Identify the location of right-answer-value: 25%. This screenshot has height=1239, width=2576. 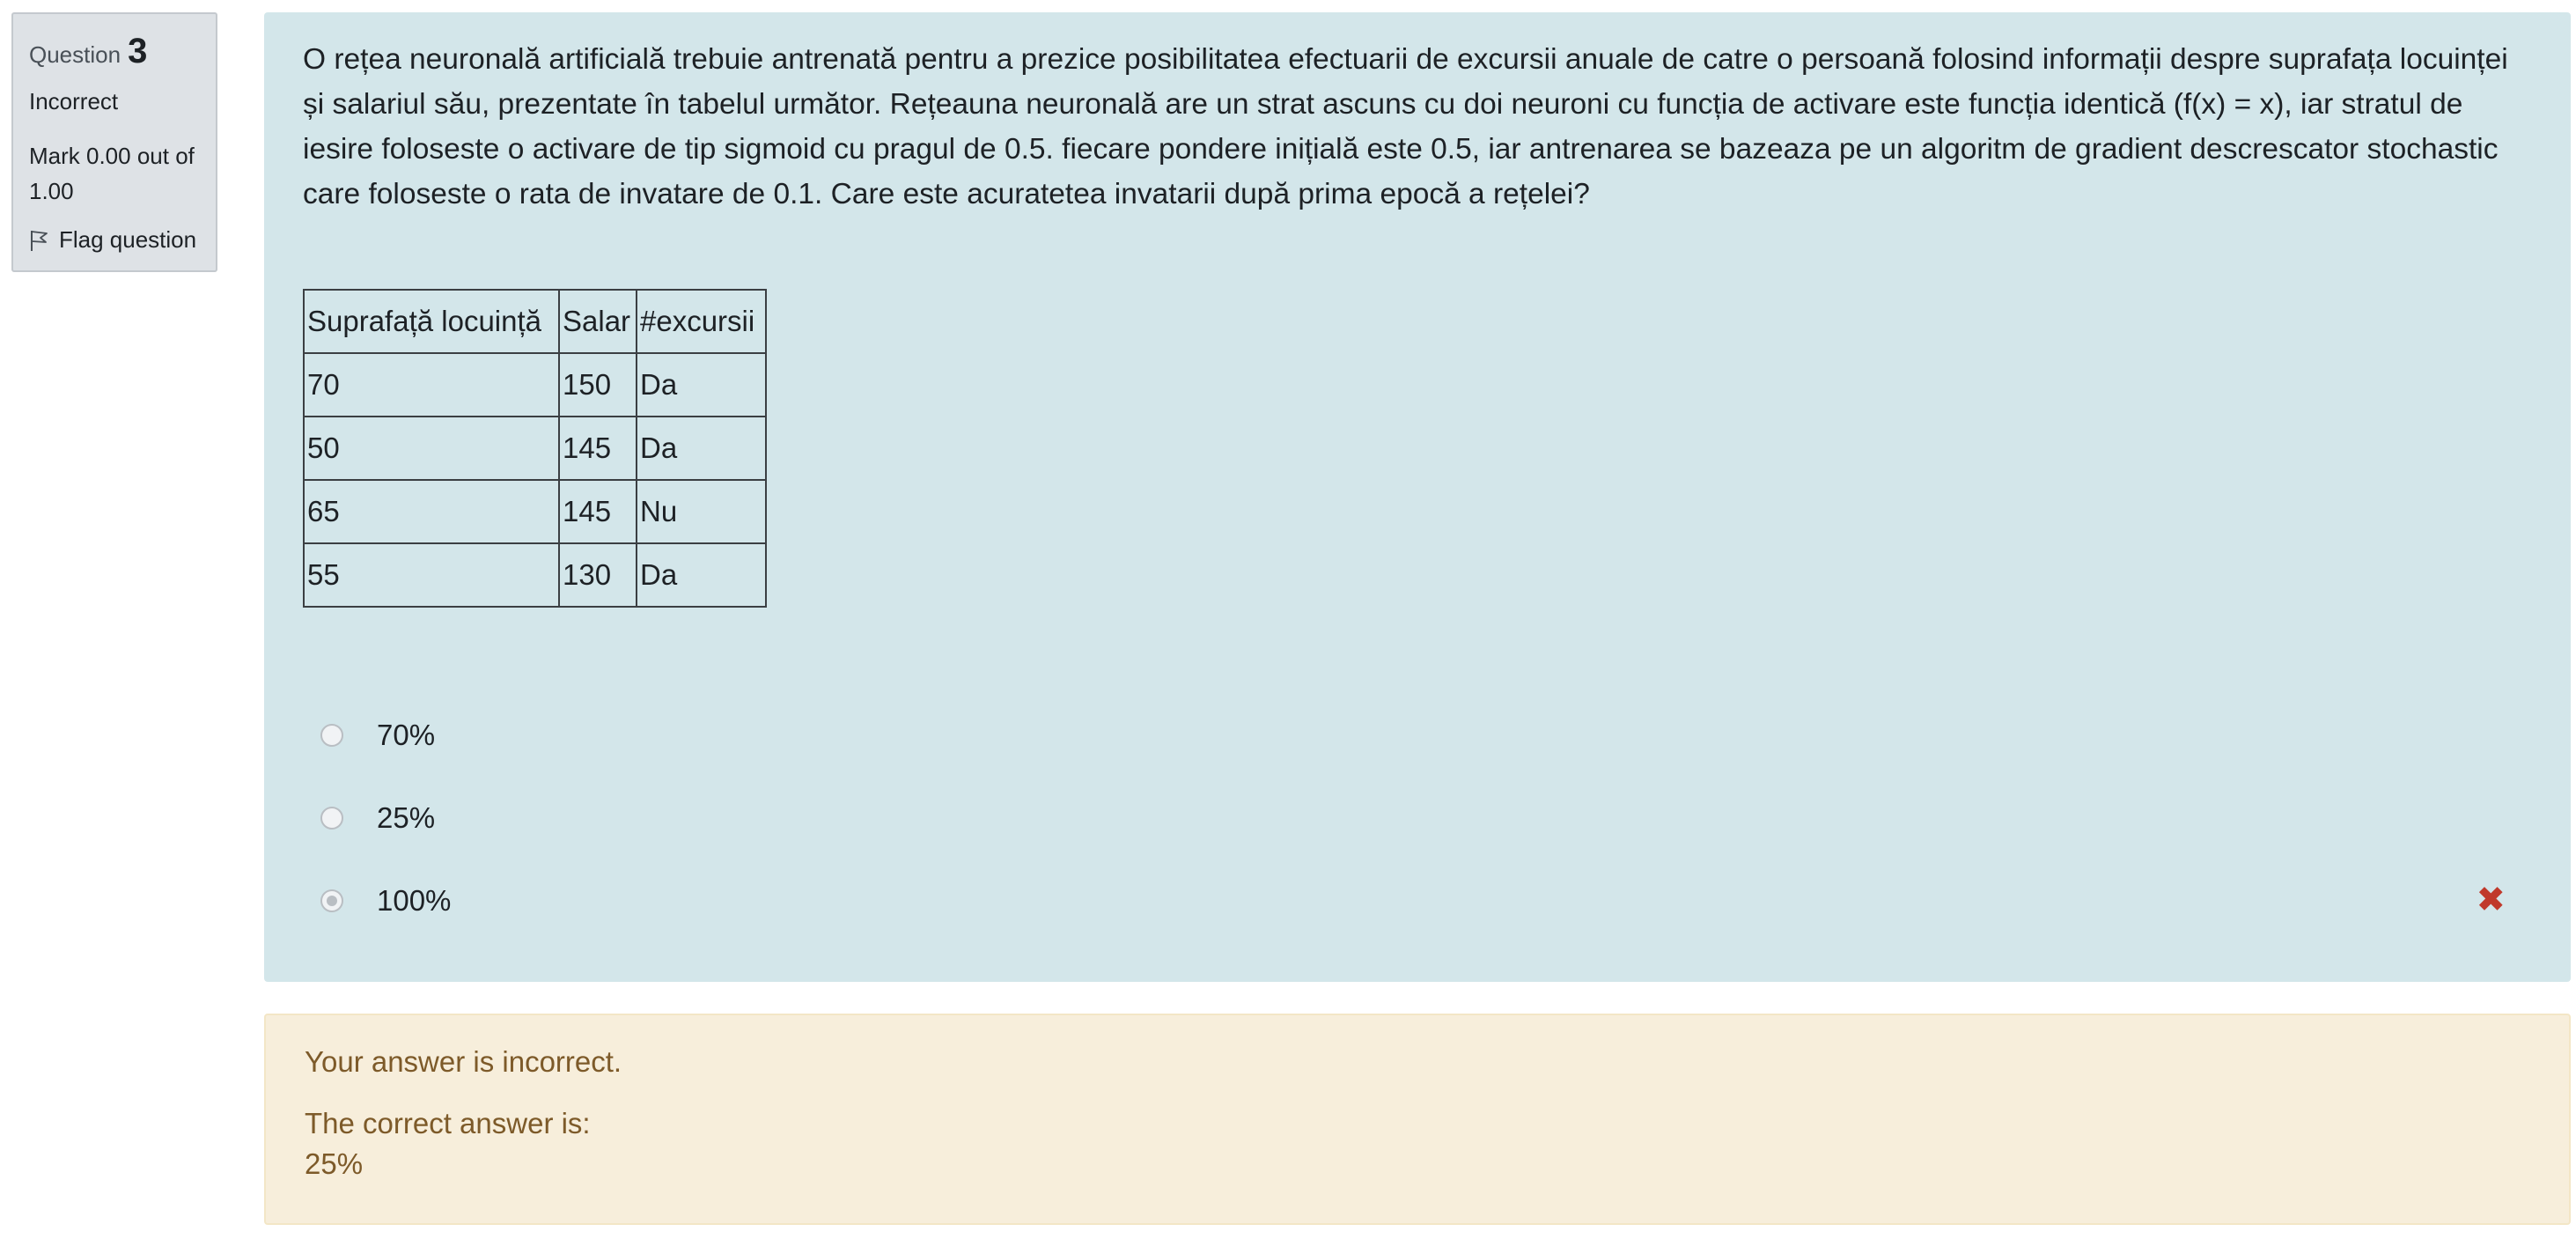
(335, 1163).